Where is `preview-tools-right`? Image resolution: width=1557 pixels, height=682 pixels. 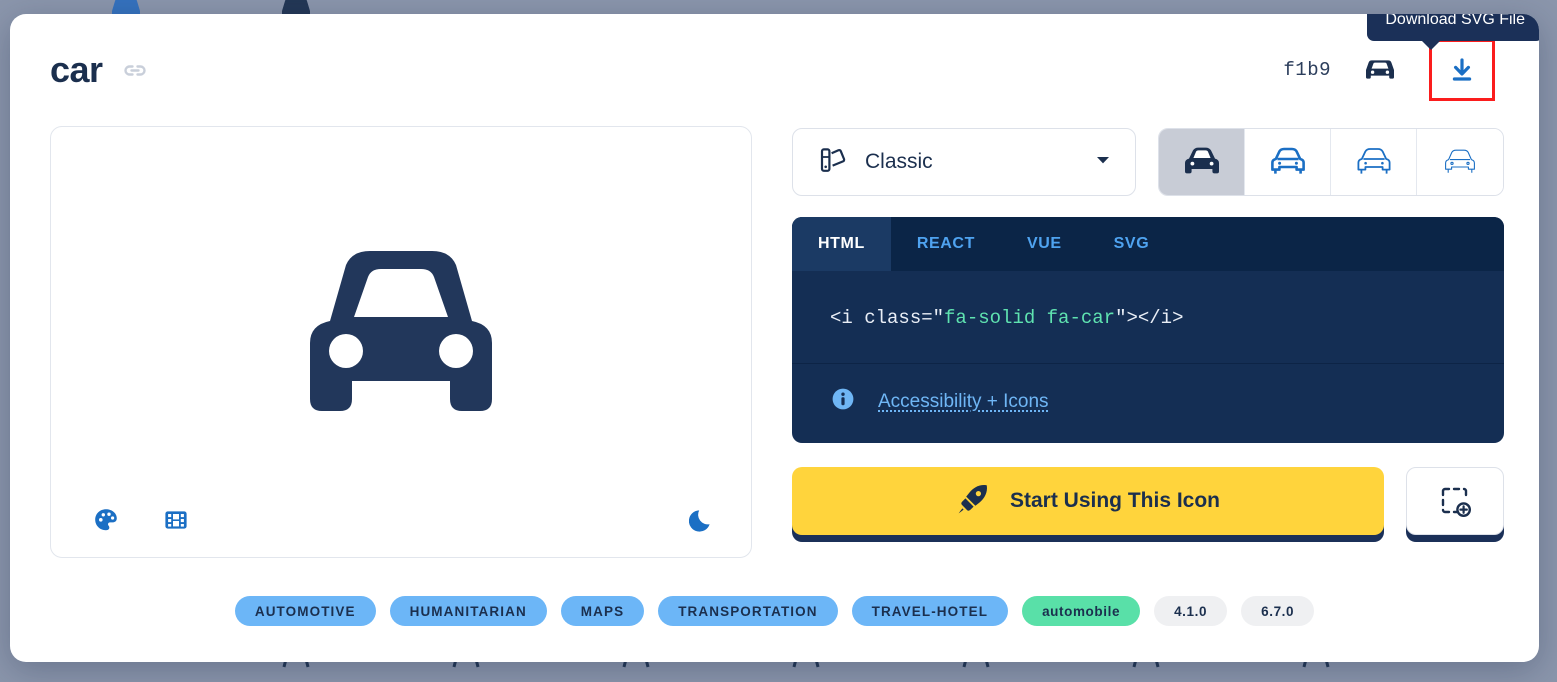 preview-tools-right is located at coordinates (702, 520).